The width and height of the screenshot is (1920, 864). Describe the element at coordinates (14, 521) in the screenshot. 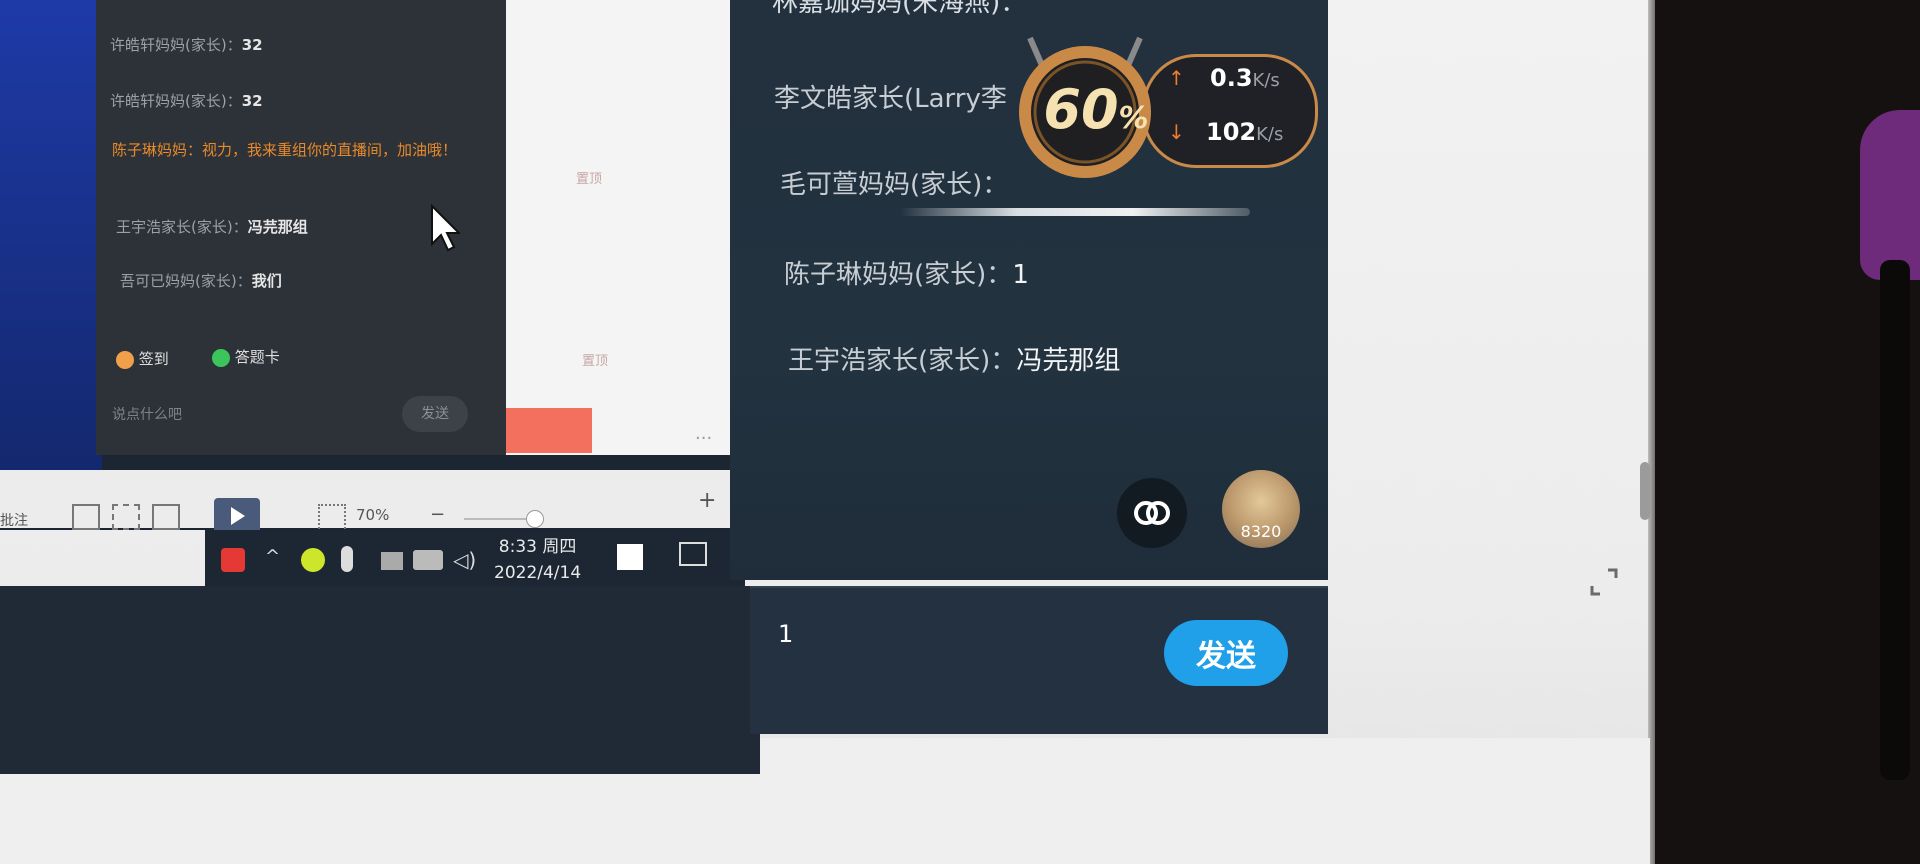

I see `shared-annotate-label: 批注` at that location.